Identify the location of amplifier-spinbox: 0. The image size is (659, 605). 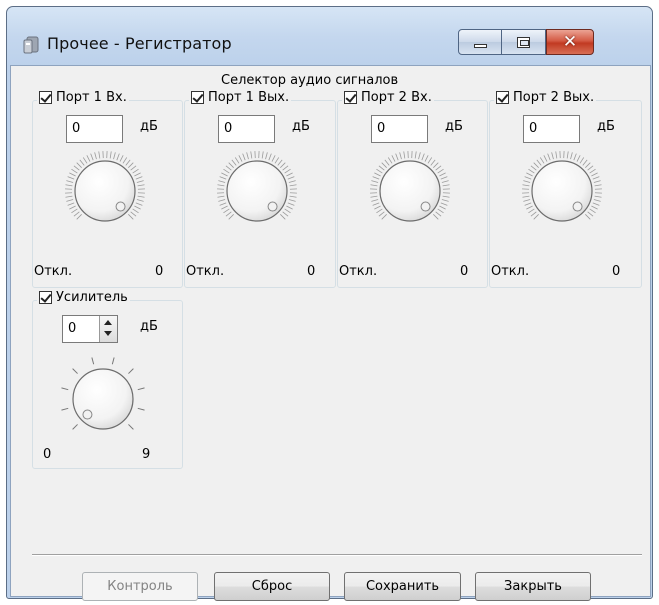
(90, 329).